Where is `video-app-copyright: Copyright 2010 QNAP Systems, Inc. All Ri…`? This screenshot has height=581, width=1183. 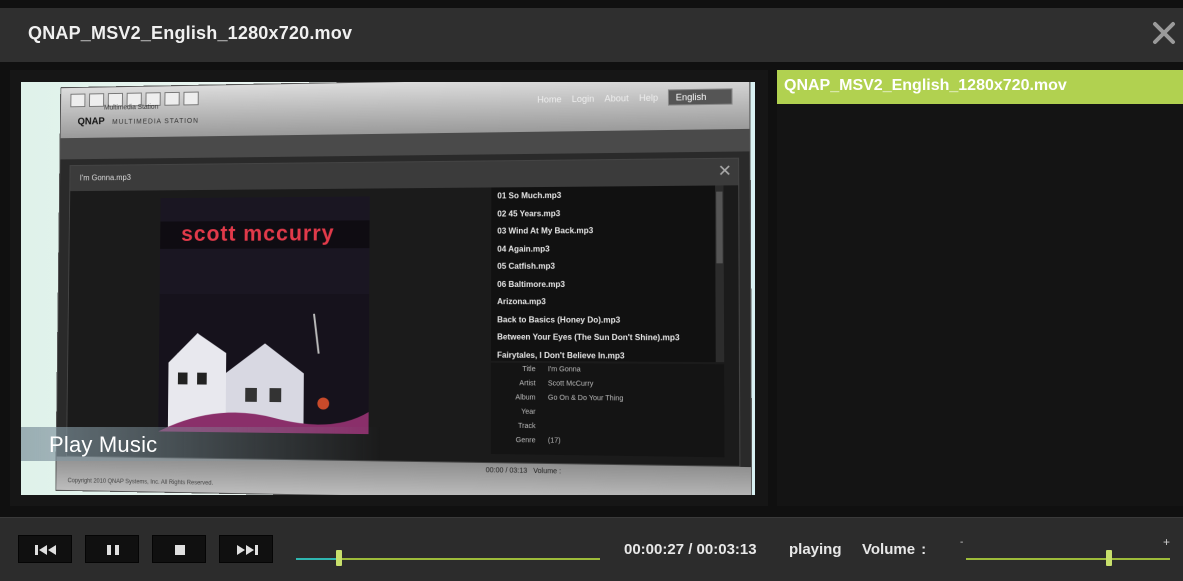 video-app-copyright: Copyright 2010 QNAP Systems, Inc. All Ri… is located at coordinates (140, 482).